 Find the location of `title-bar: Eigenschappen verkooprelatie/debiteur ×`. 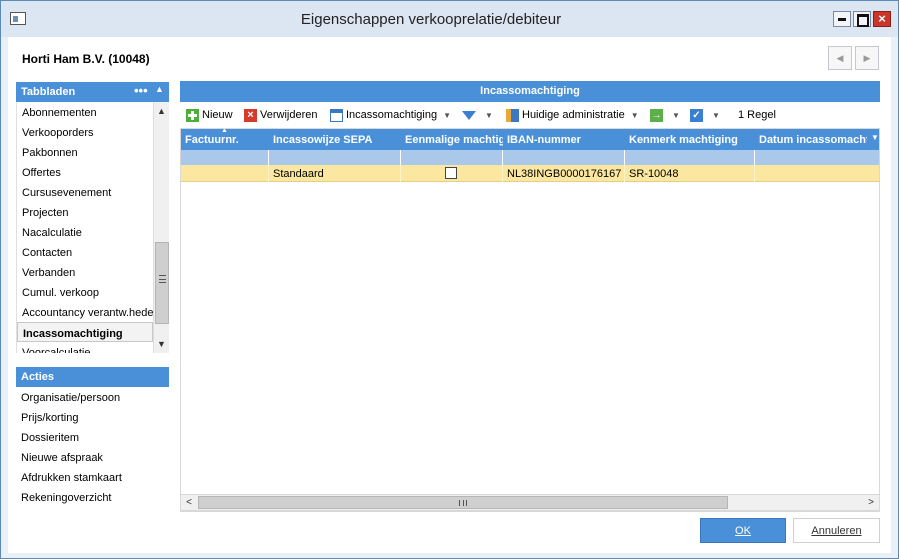

title-bar: Eigenschappen verkooprelatie/debiteur × is located at coordinates (449, 19).